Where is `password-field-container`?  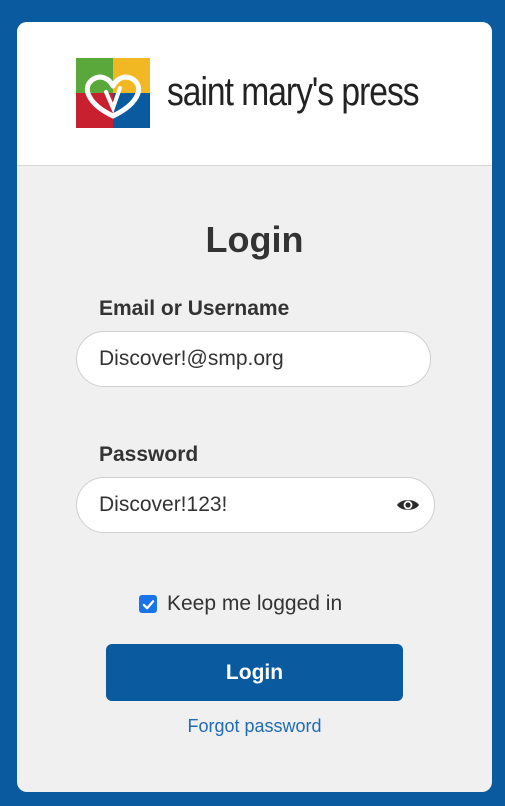 password-field-container is located at coordinates (255, 505).